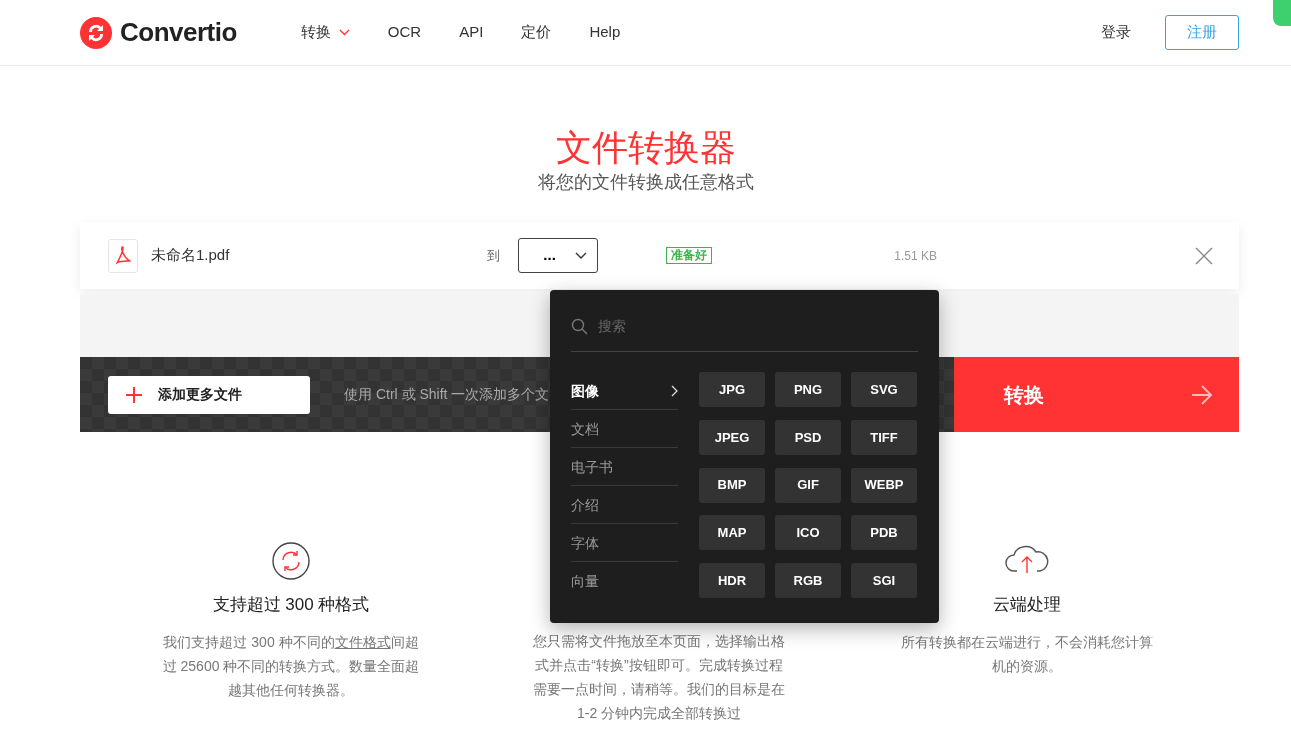 The image size is (1291, 748). Describe the element at coordinates (746, 326) in the screenshot. I see `search-field: 搜索` at that location.